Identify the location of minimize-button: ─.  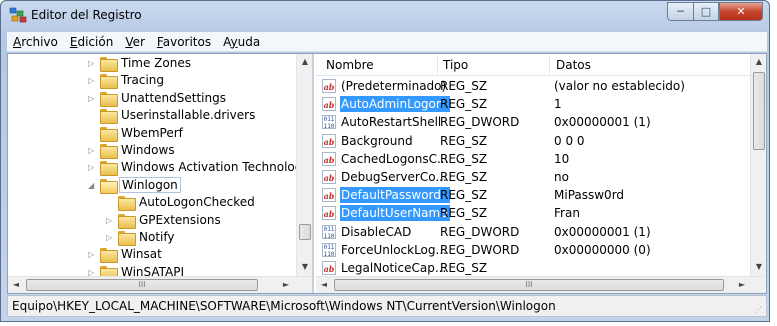
(680, 11).